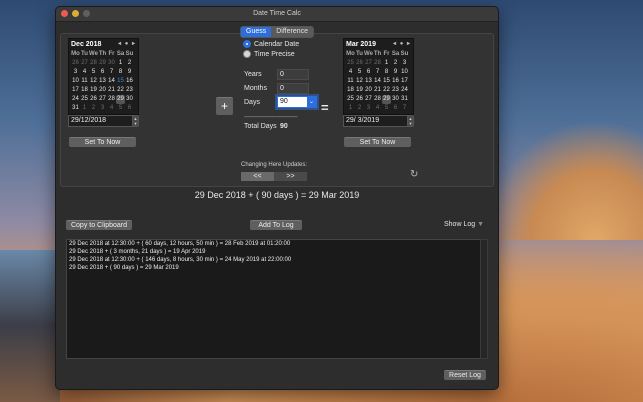  Describe the element at coordinates (350, 81) in the screenshot. I see `end-day-cell: 11` at that location.